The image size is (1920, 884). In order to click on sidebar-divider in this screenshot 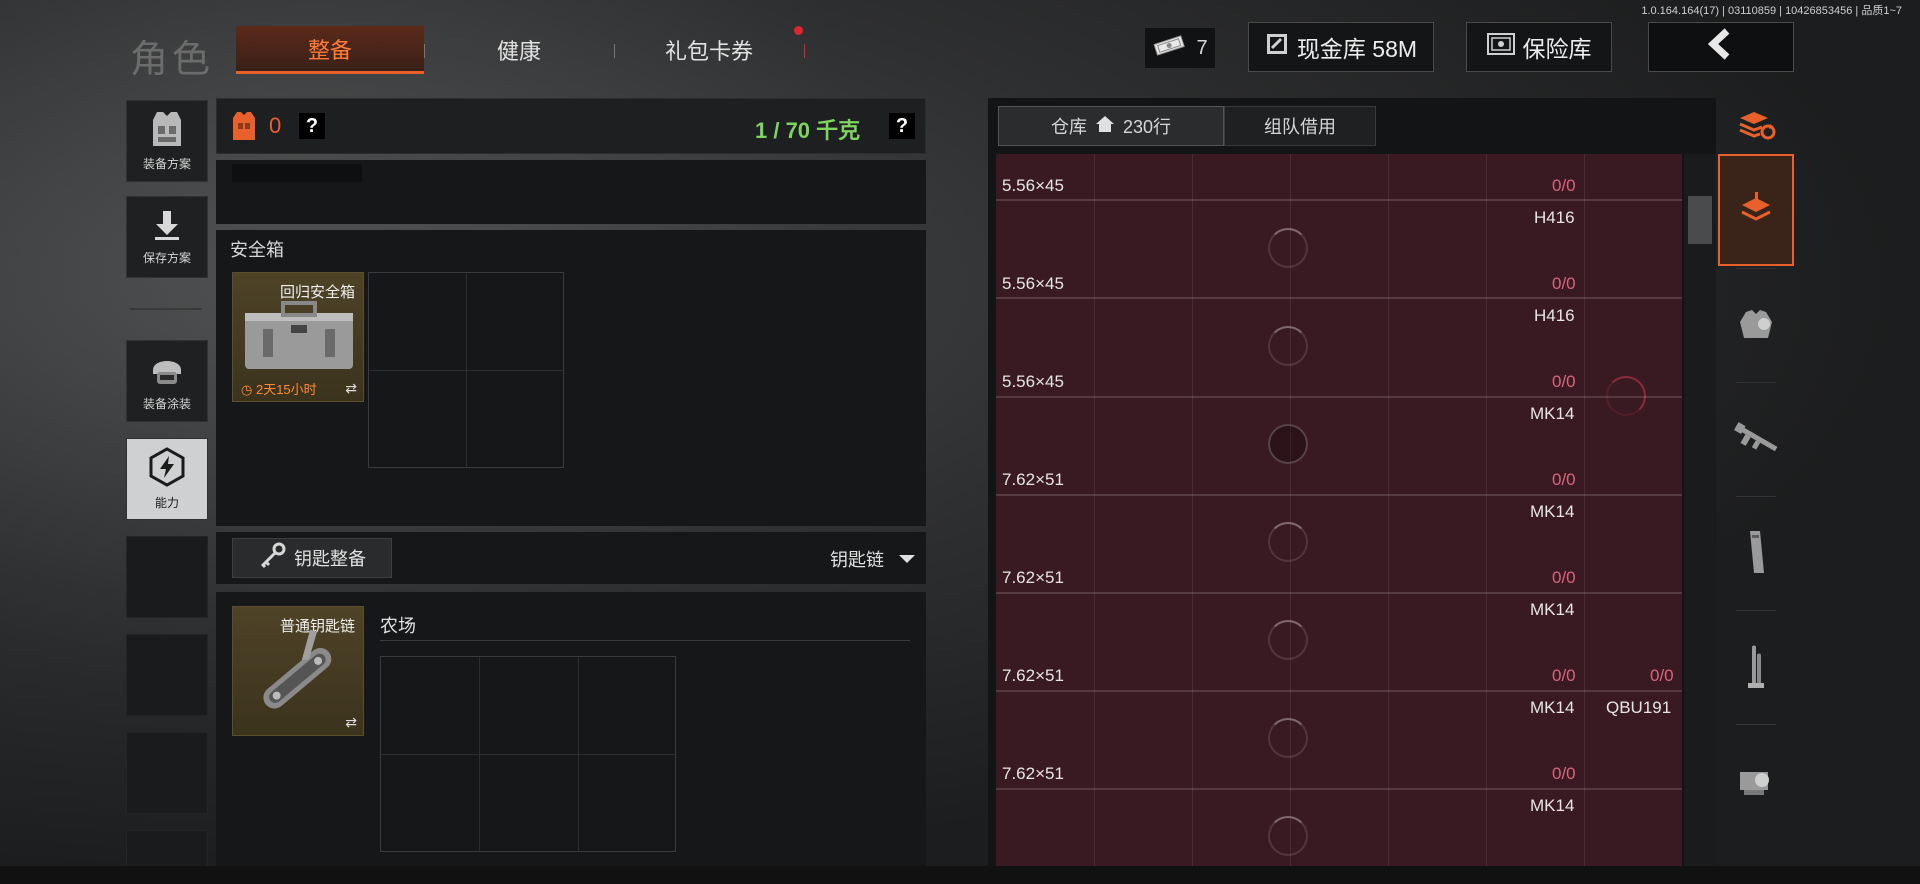, I will do `click(166, 309)`.